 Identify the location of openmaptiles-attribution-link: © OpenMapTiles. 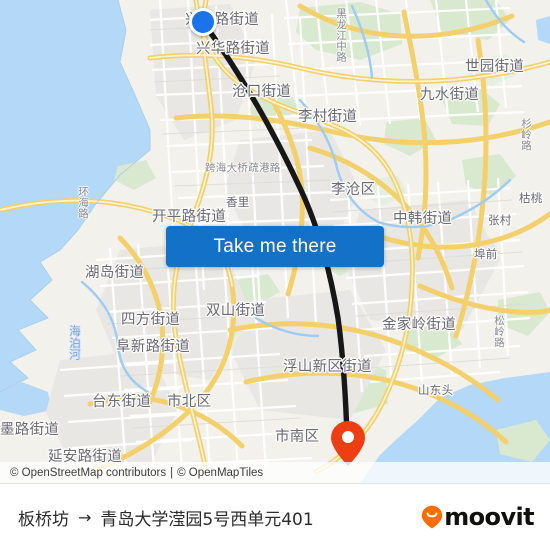
(220, 473).